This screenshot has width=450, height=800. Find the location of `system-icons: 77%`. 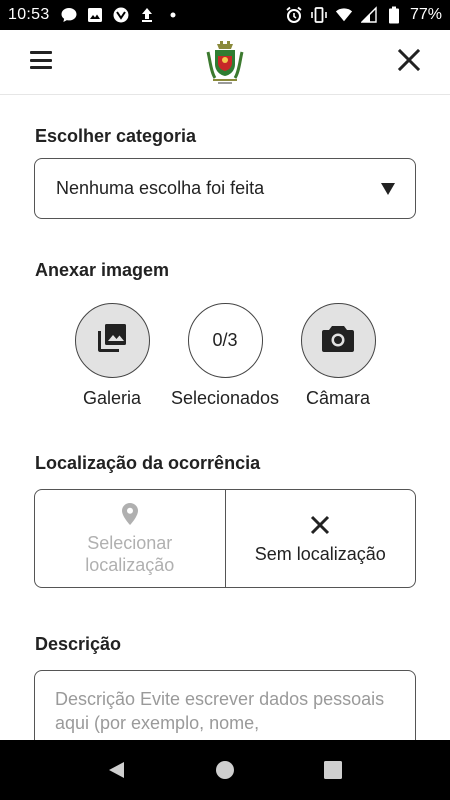

system-icons: 77% is located at coordinates (363, 15).